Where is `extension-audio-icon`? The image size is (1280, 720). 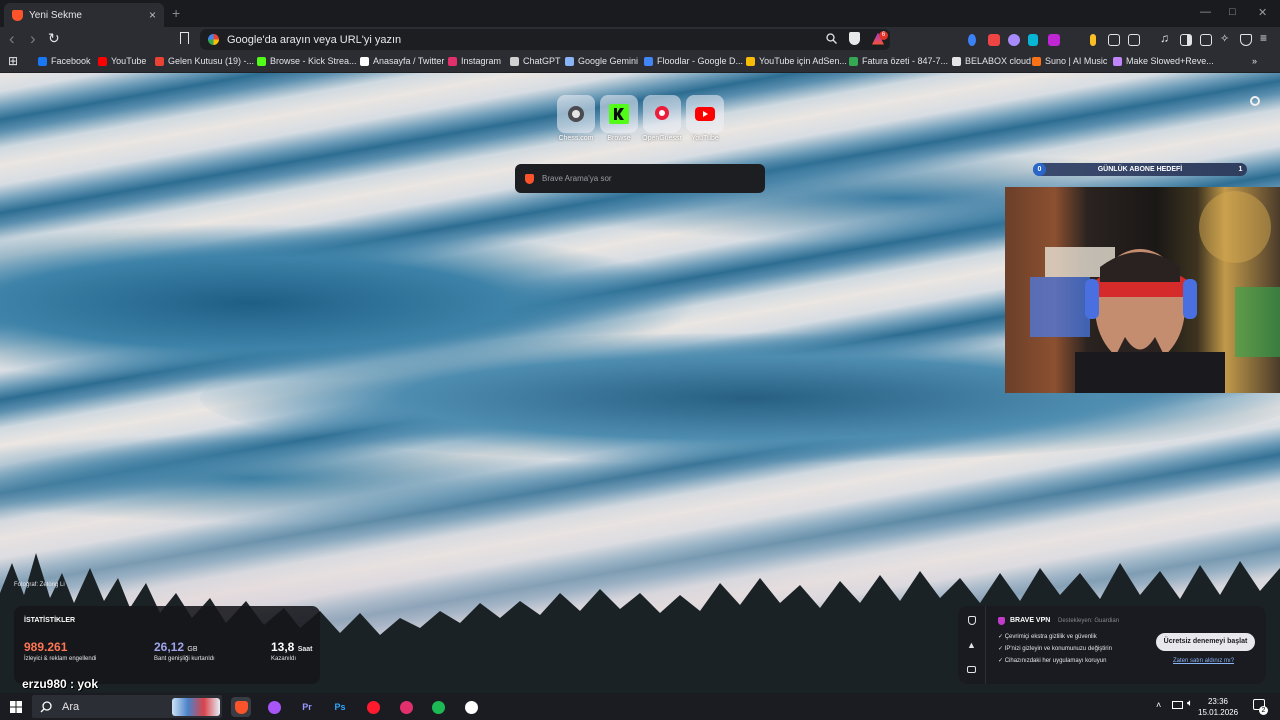
extension-audio-icon is located at coordinates (972, 40).